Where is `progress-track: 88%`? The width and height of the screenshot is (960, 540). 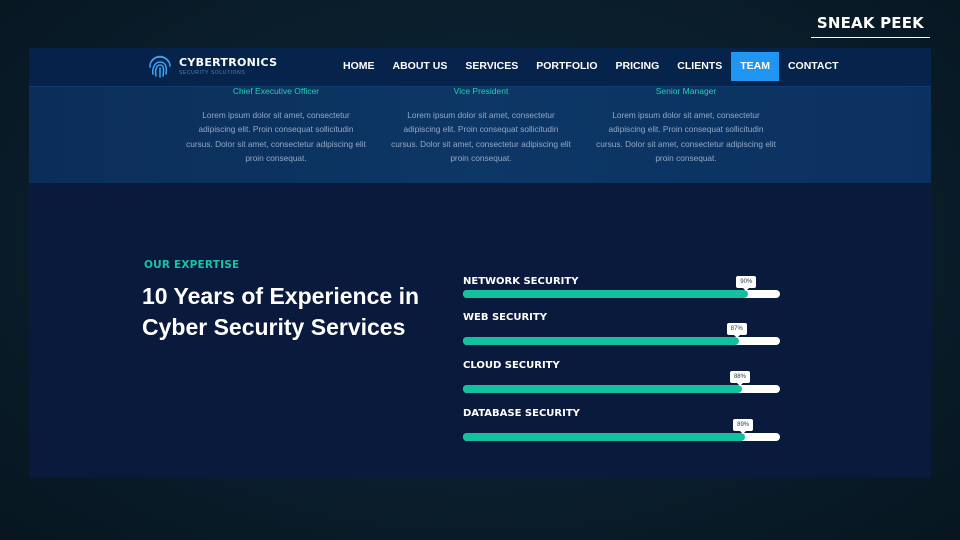 progress-track: 88% is located at coordinates (621, 382).